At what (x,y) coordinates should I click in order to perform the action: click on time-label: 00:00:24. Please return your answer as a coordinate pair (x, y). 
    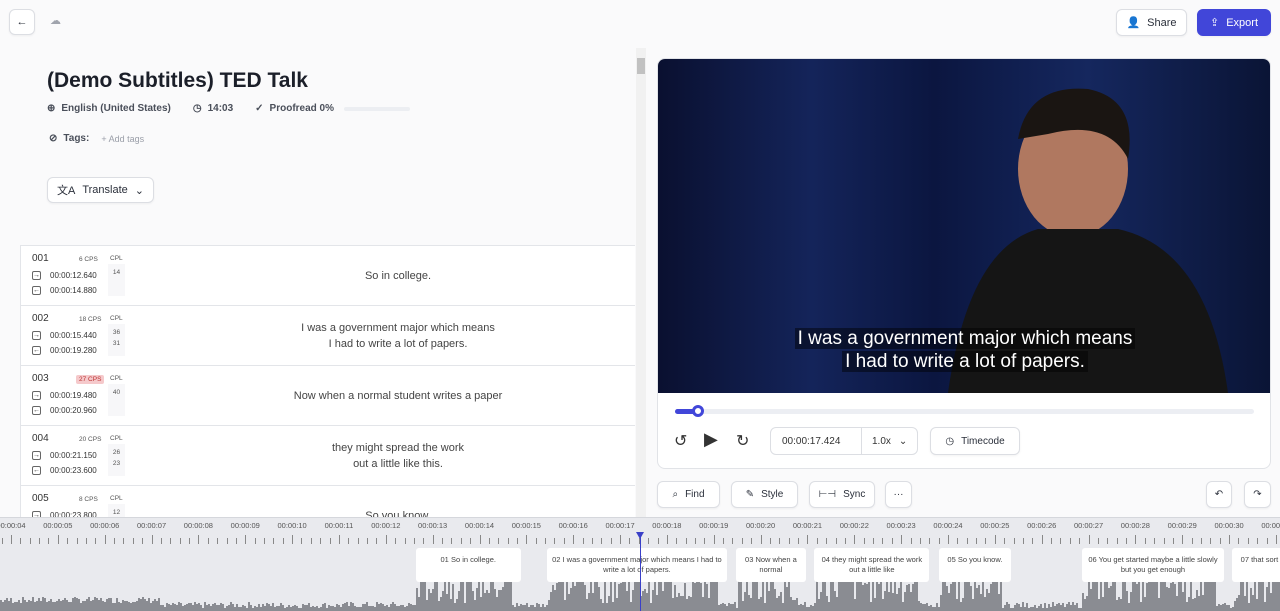
    Looking at the image, I should click on (948, 525).